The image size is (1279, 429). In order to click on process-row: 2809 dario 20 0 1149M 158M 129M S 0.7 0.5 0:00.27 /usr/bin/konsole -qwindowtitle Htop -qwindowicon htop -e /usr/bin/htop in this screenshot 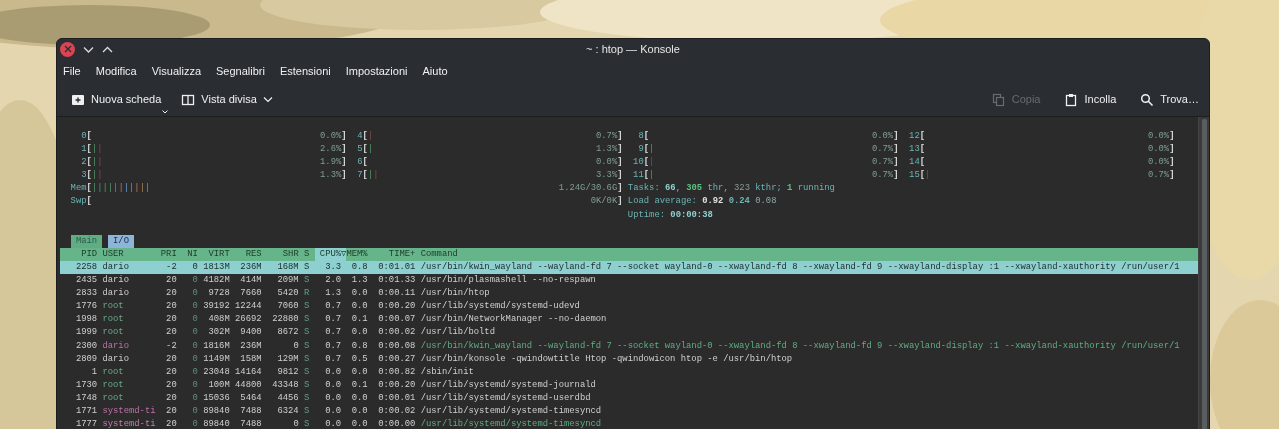, I will do `click(629, 359)`.